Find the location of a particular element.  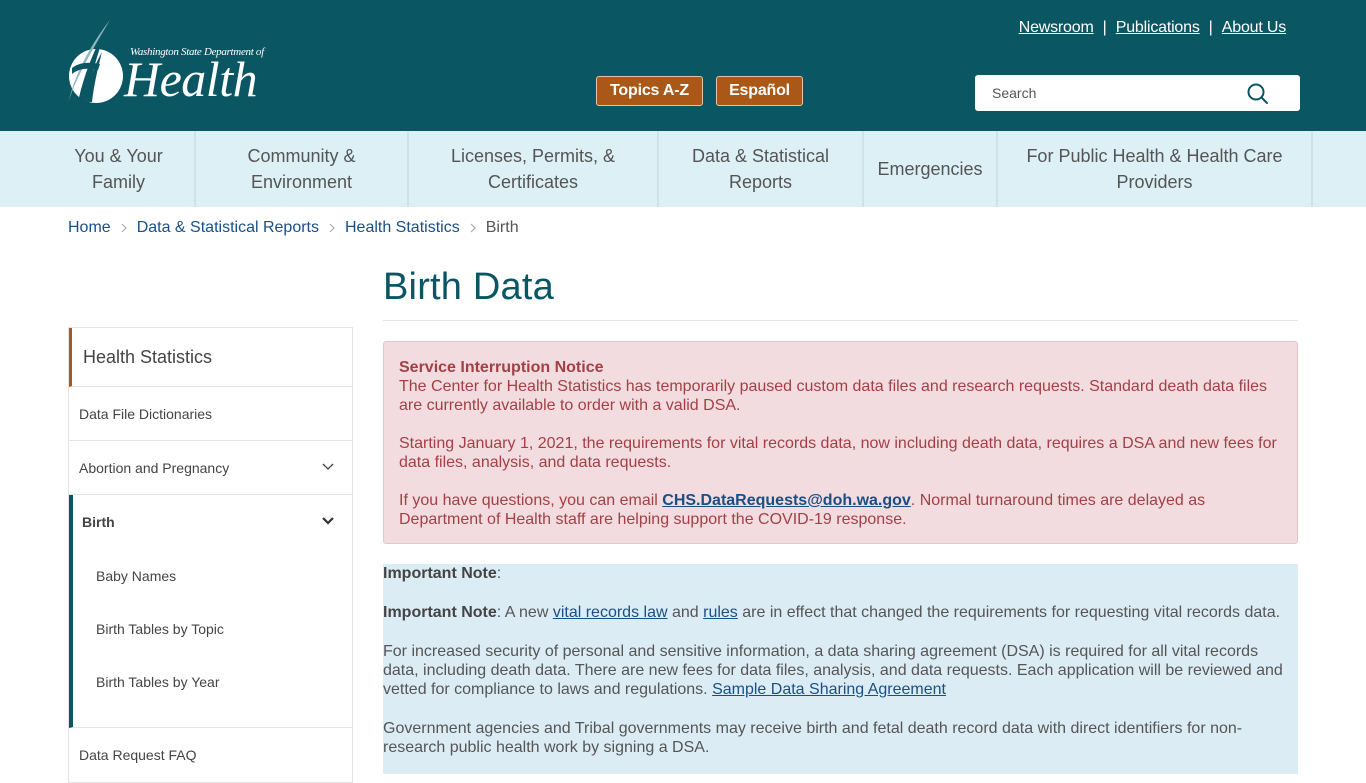

breadcrumb-data-statistical-reports: Data & Statistical Reports is located at coordinates (228, 228).